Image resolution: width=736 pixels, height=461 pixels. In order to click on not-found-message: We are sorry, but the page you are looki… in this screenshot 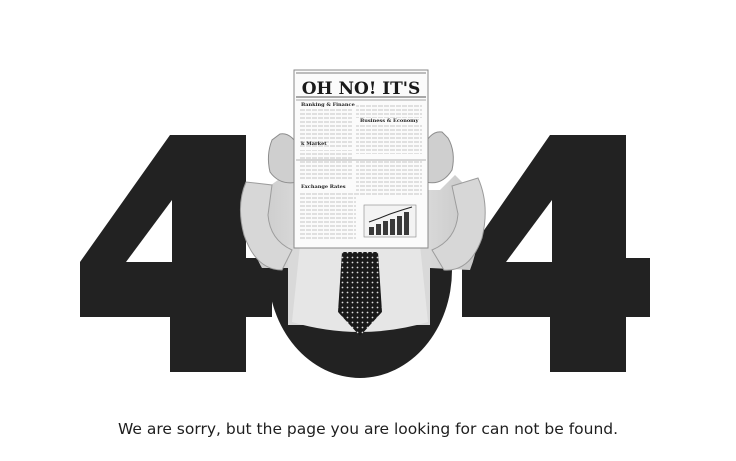, I will do `click(368, 429)`.